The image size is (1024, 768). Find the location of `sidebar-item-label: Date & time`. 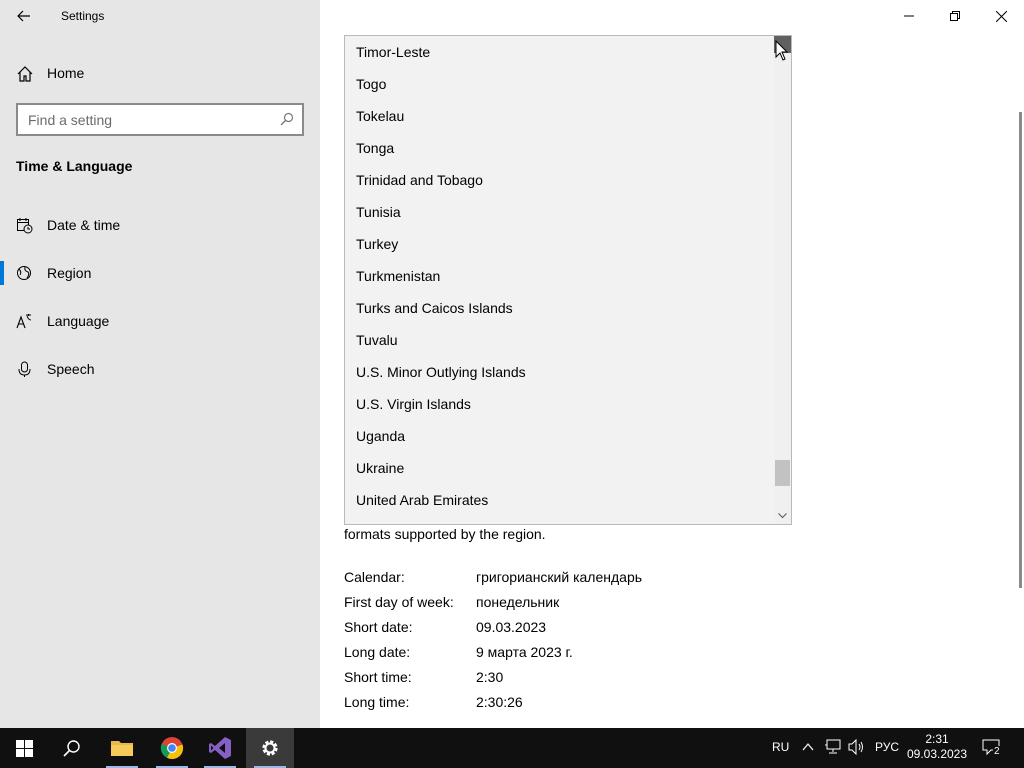

sidebar-item-label: Date & time is located at coordinates (84, 225).